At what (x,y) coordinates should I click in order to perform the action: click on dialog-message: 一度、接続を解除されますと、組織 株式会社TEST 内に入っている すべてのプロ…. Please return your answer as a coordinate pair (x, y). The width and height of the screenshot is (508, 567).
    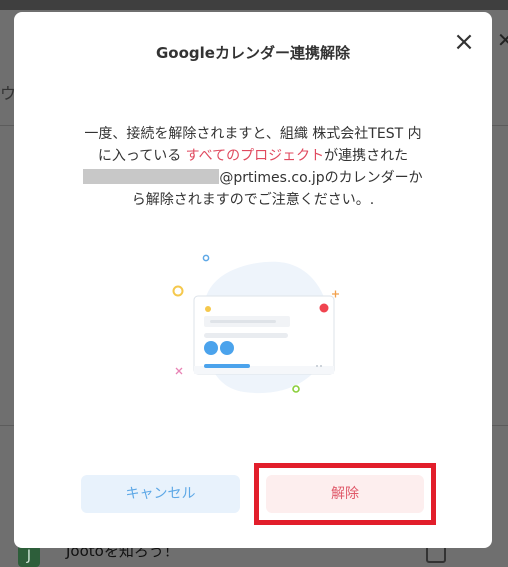
    Looking at the image, I should click on (253, 167).